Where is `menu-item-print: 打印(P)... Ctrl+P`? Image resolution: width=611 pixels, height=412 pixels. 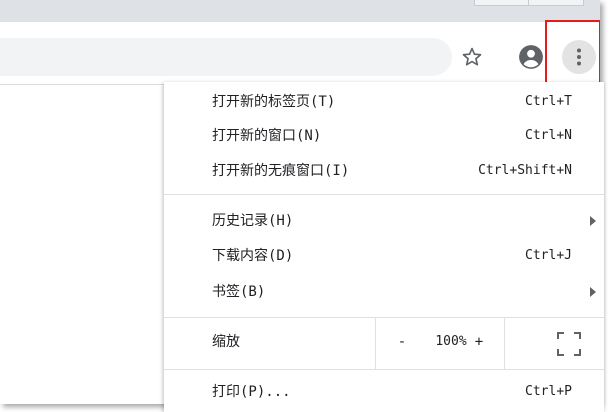 menu-item-print: 打印(P)... Ctrl+P is located at coordinates (384, 392).